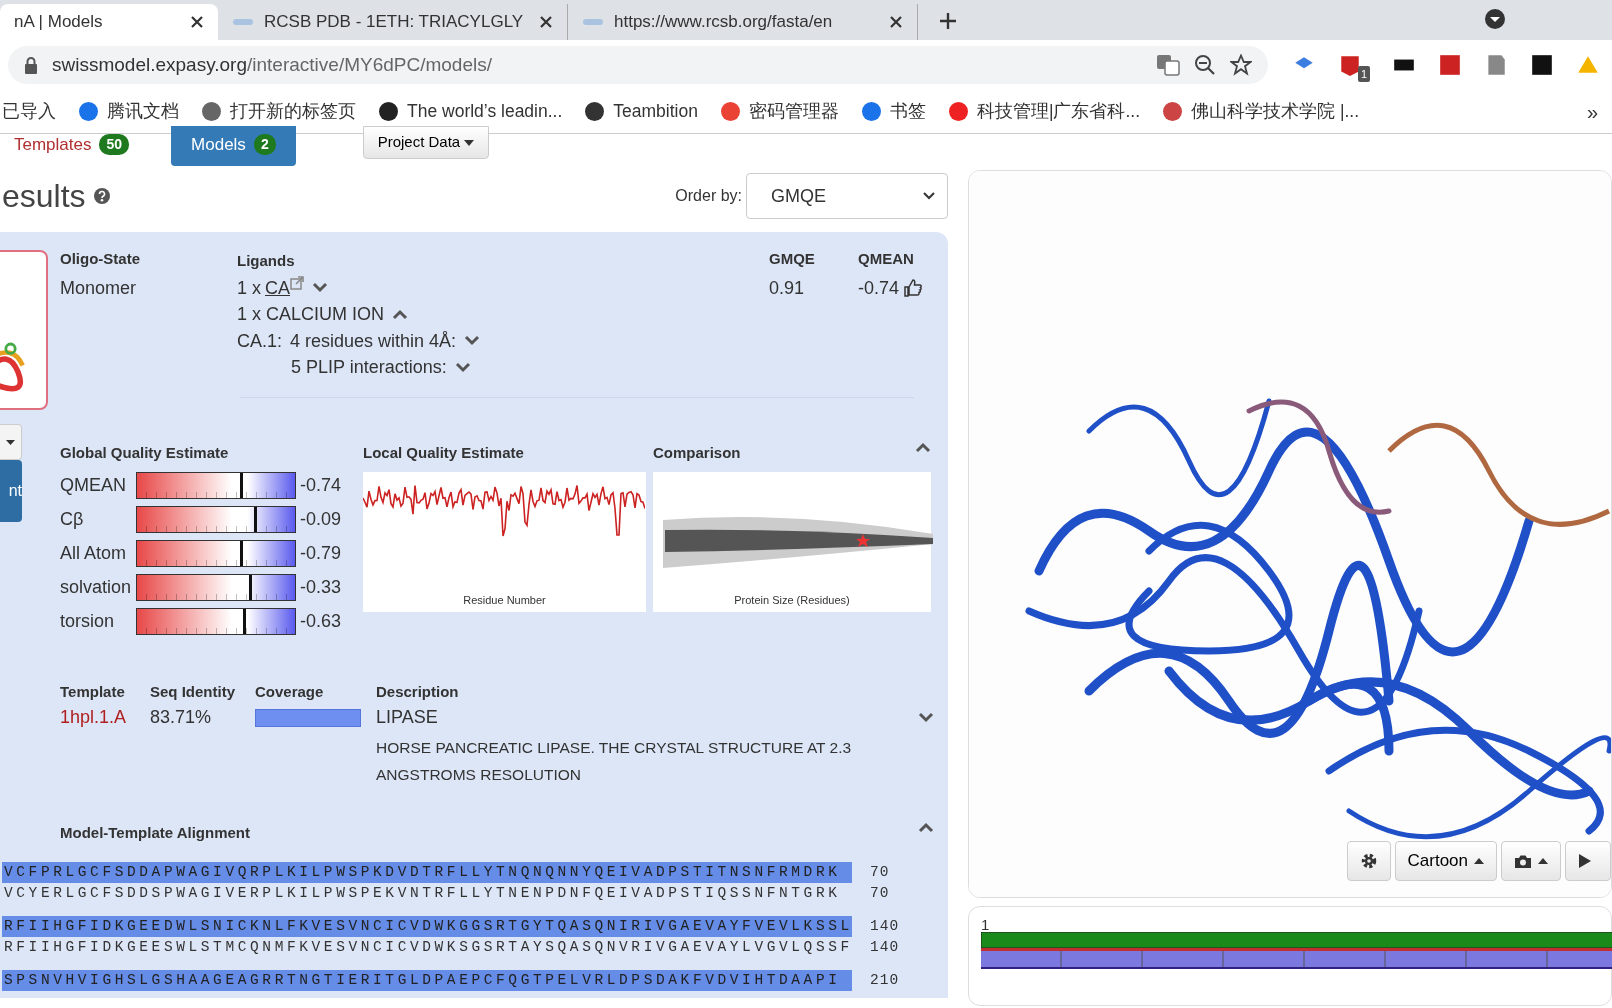 The height and width of the screenshot is (1008, 1612). What do you see at coordinates (109, 22) in the screenshot?
I see `browser-tab: nA | Models` at bounding box center [109, 22].